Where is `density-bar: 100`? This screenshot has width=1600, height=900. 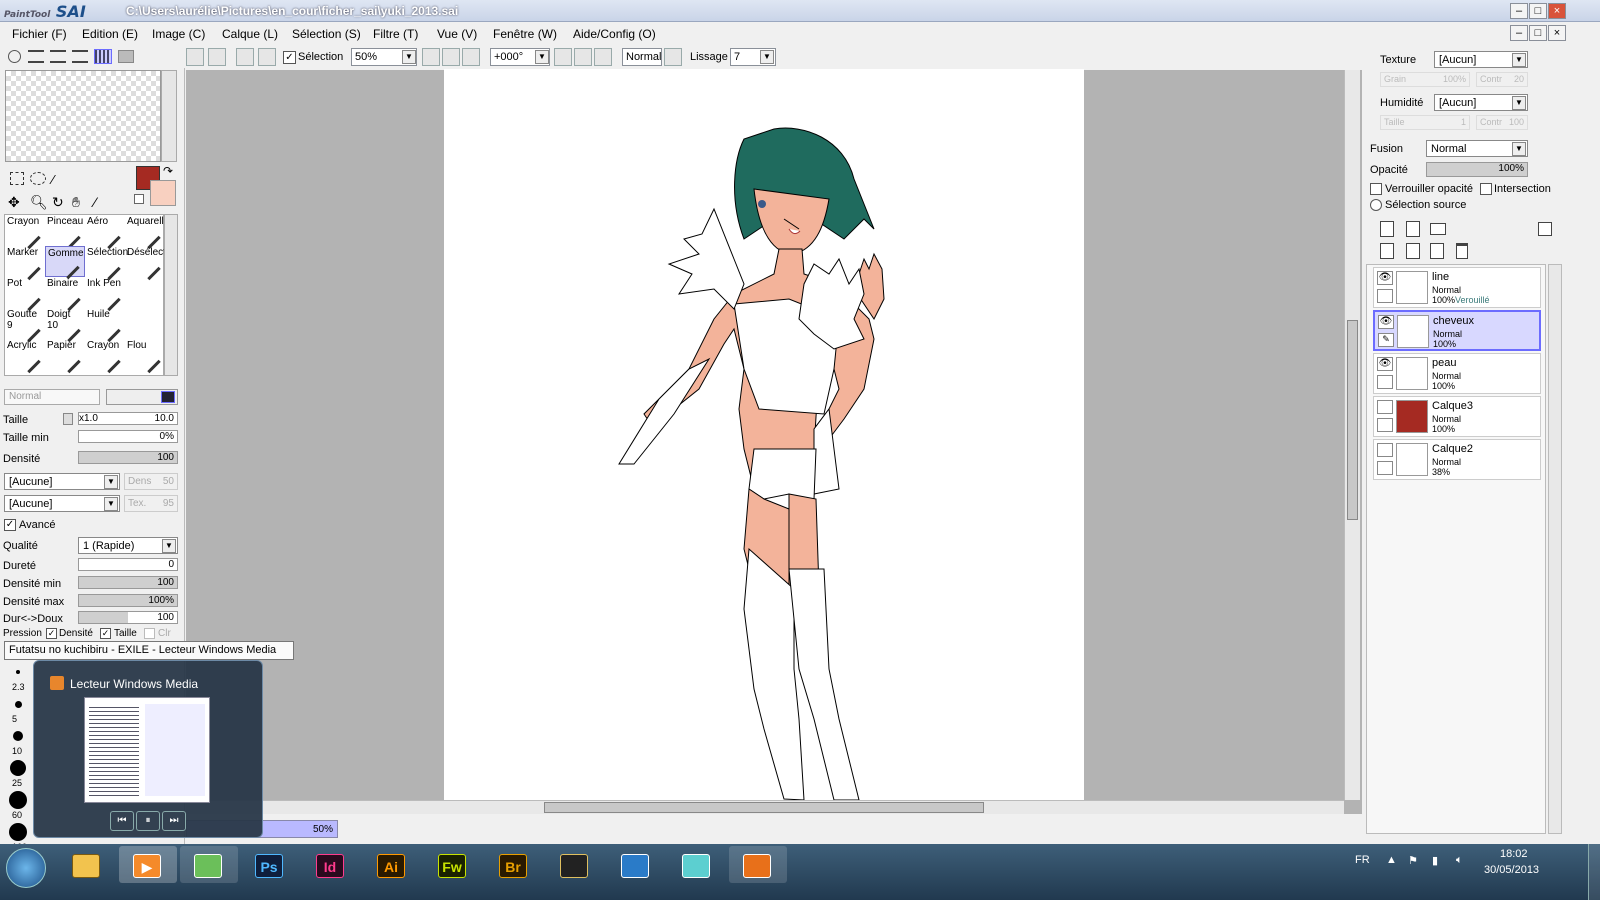 density-bar: 100 is located at coordinates (128, 457).